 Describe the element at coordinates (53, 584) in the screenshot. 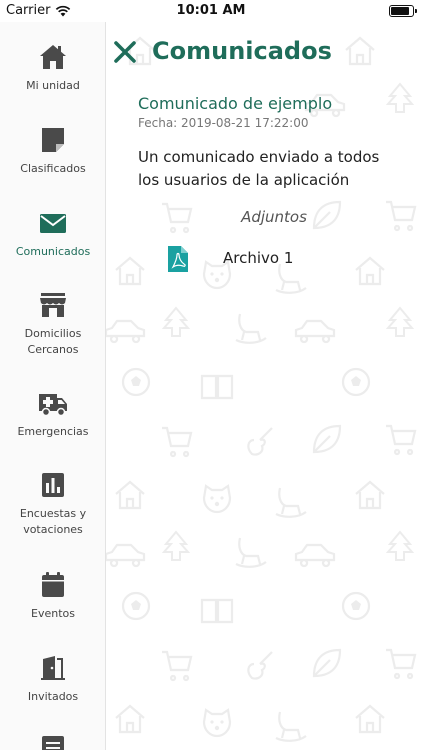

I see `calendar-icon` at that location.